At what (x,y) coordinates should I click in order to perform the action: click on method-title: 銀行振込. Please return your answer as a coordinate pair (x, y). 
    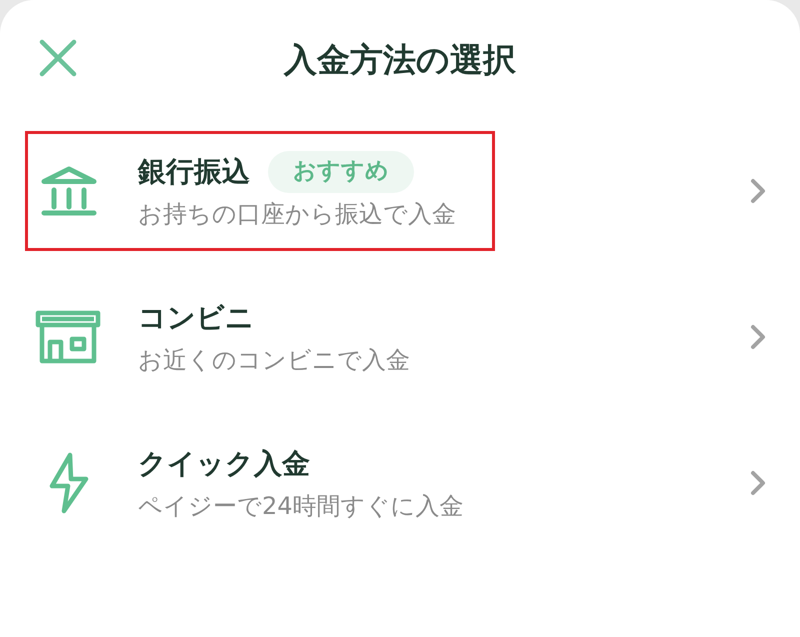
    Looking at the image, I should click on (194, 172).